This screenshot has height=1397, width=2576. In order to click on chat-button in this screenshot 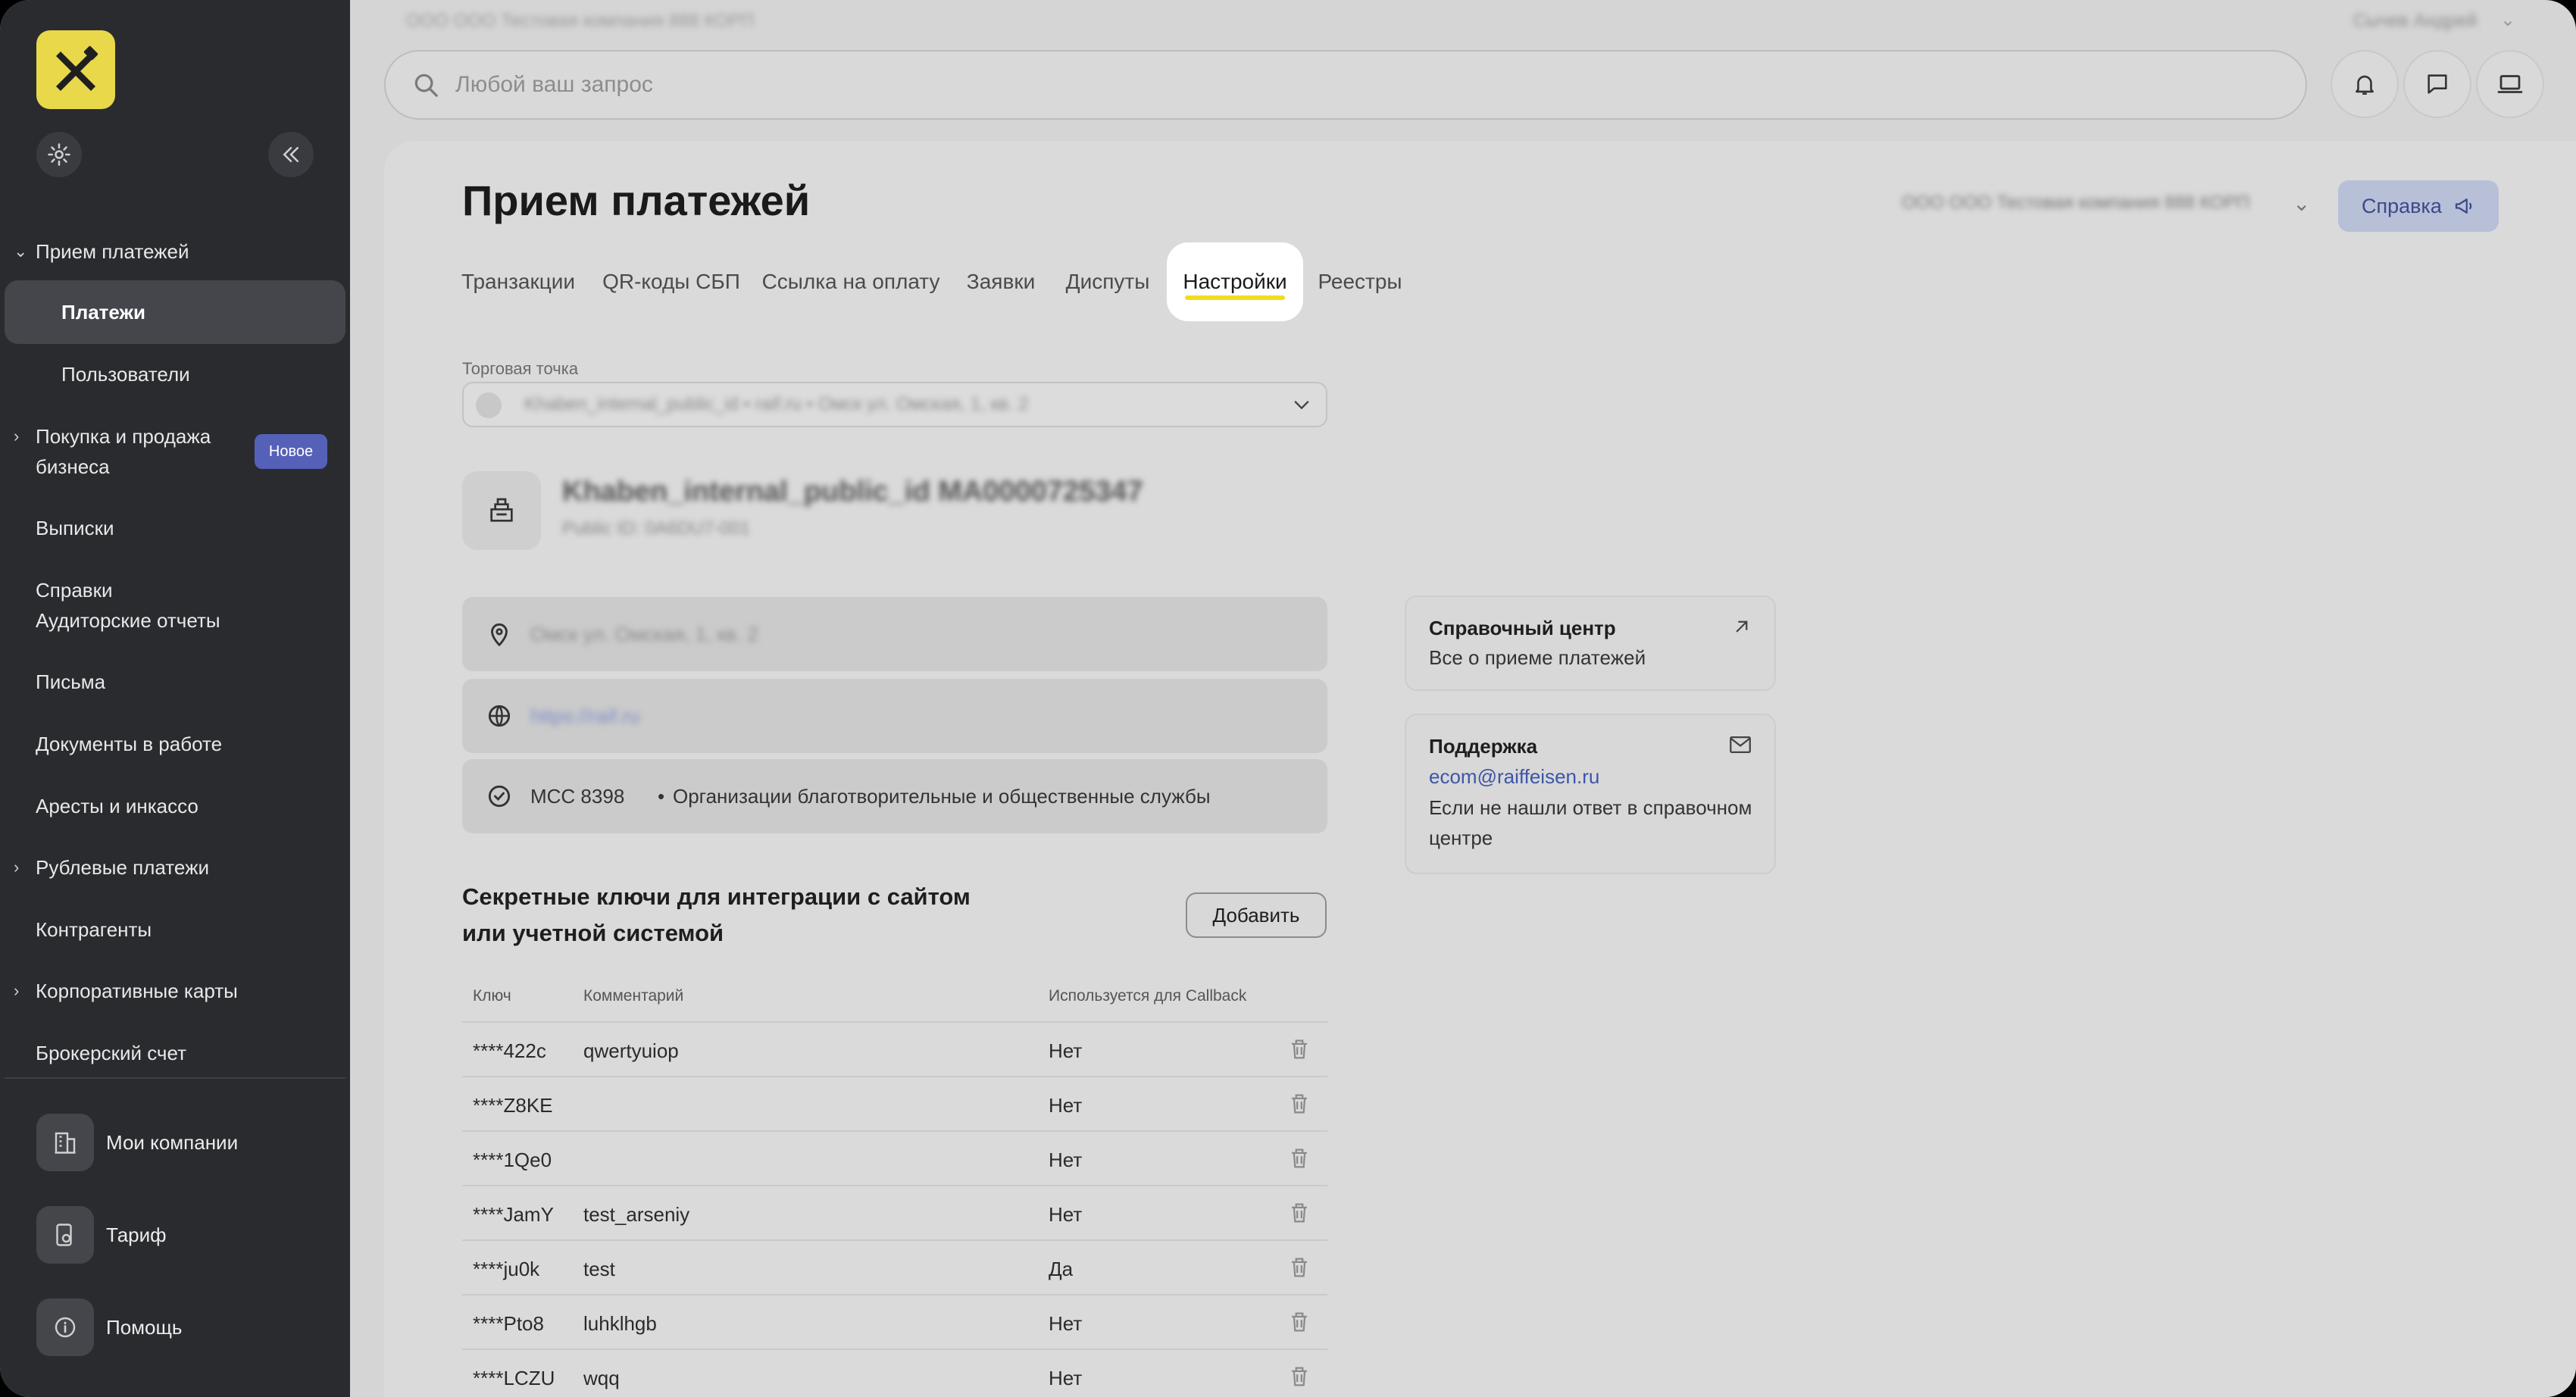, I will do `click(2437, 84)`.